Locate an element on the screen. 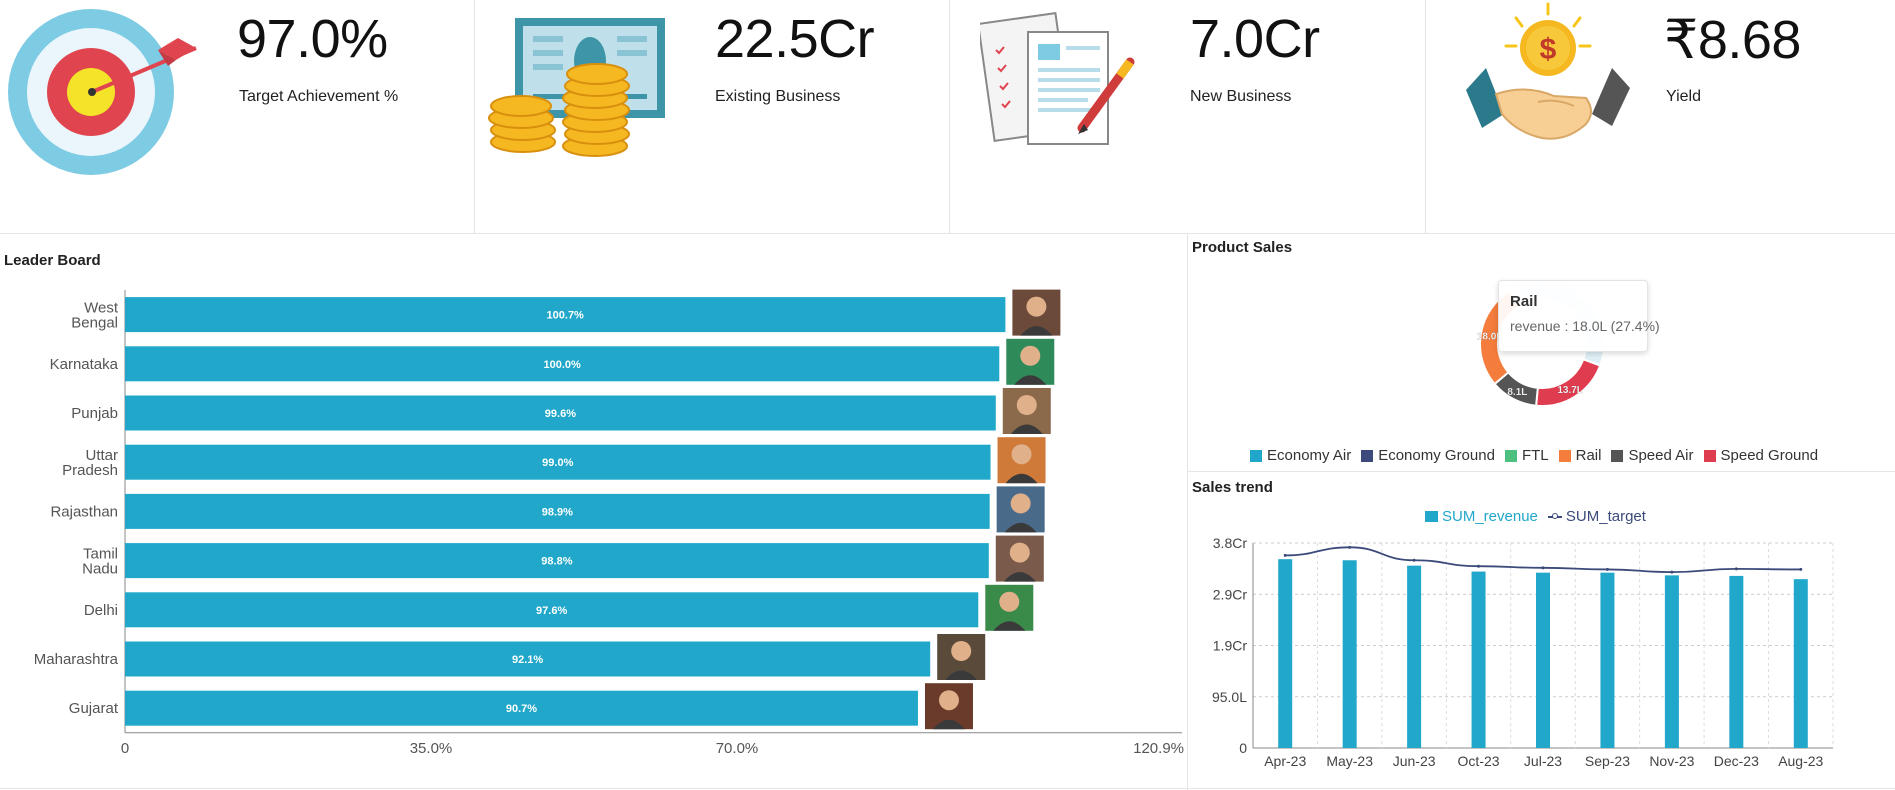 This screenshot has width=1895, height=790. kpi-card-yield: $ ₹8.68 Yield is located at coordinates (1660, 116).